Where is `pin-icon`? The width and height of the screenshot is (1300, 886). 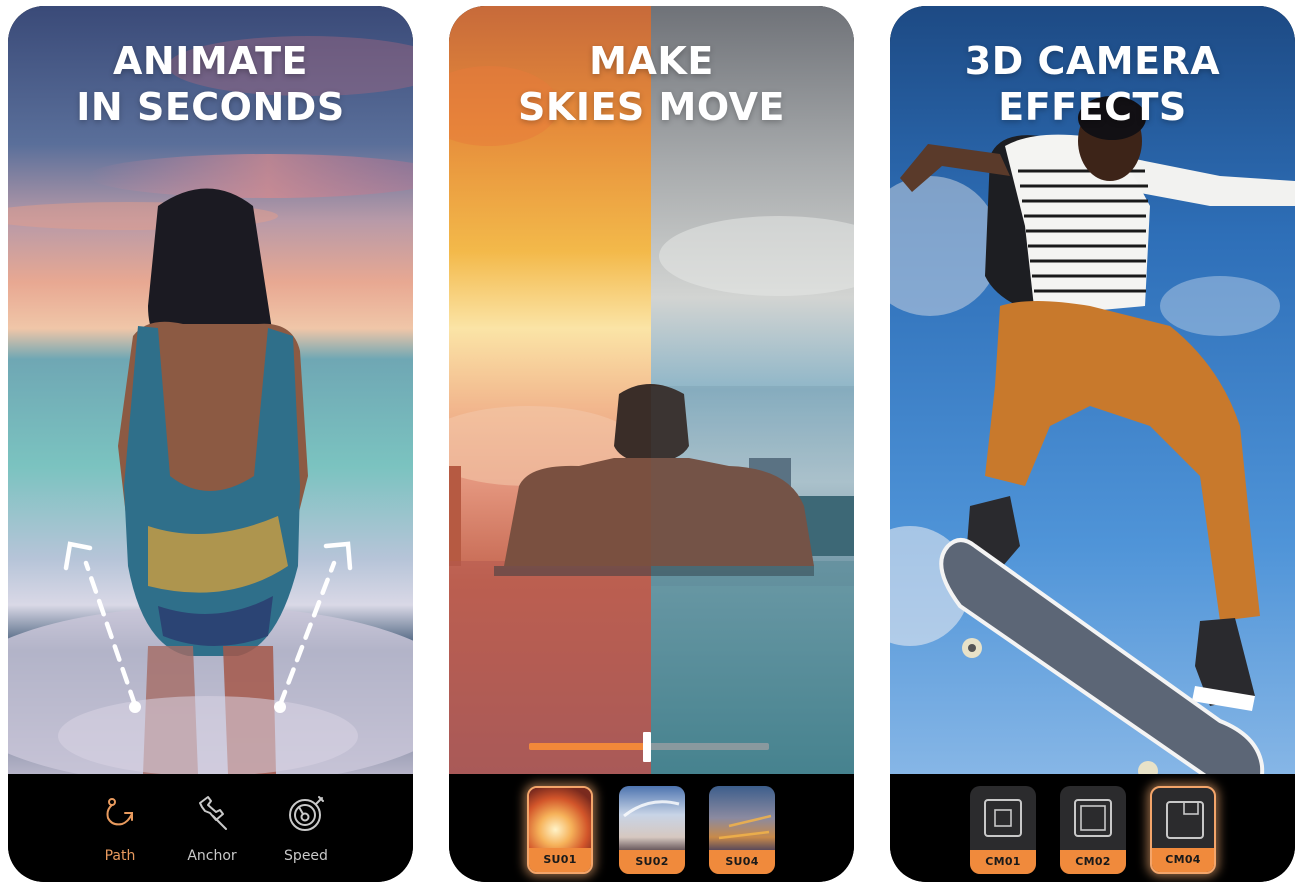
pin-icon is located at coordinates (213, 813).